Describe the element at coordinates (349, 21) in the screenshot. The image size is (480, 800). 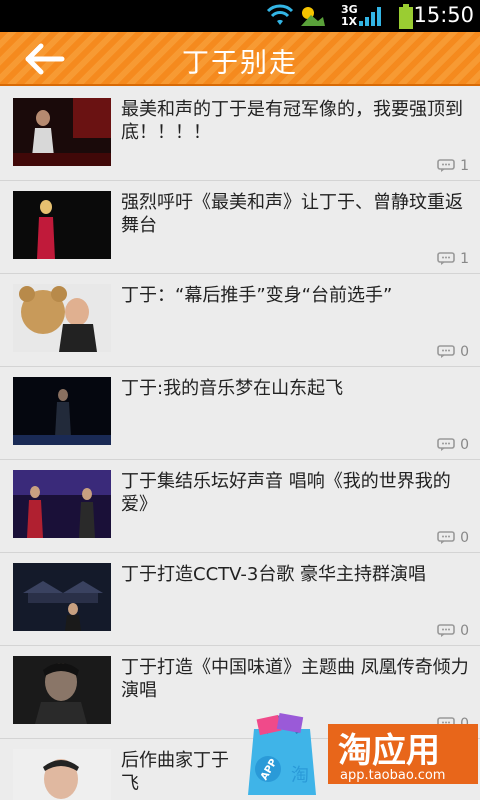
I see `network-sub-label: 1X` at that location.